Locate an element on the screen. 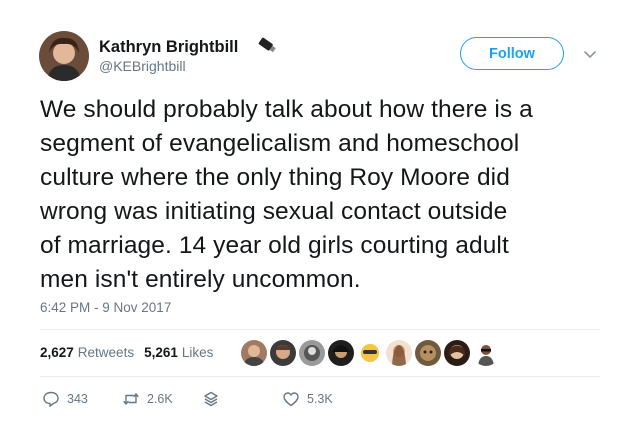 This screenshot has width=640, height=435. likers-avatars is located at coordinates (370, 353).